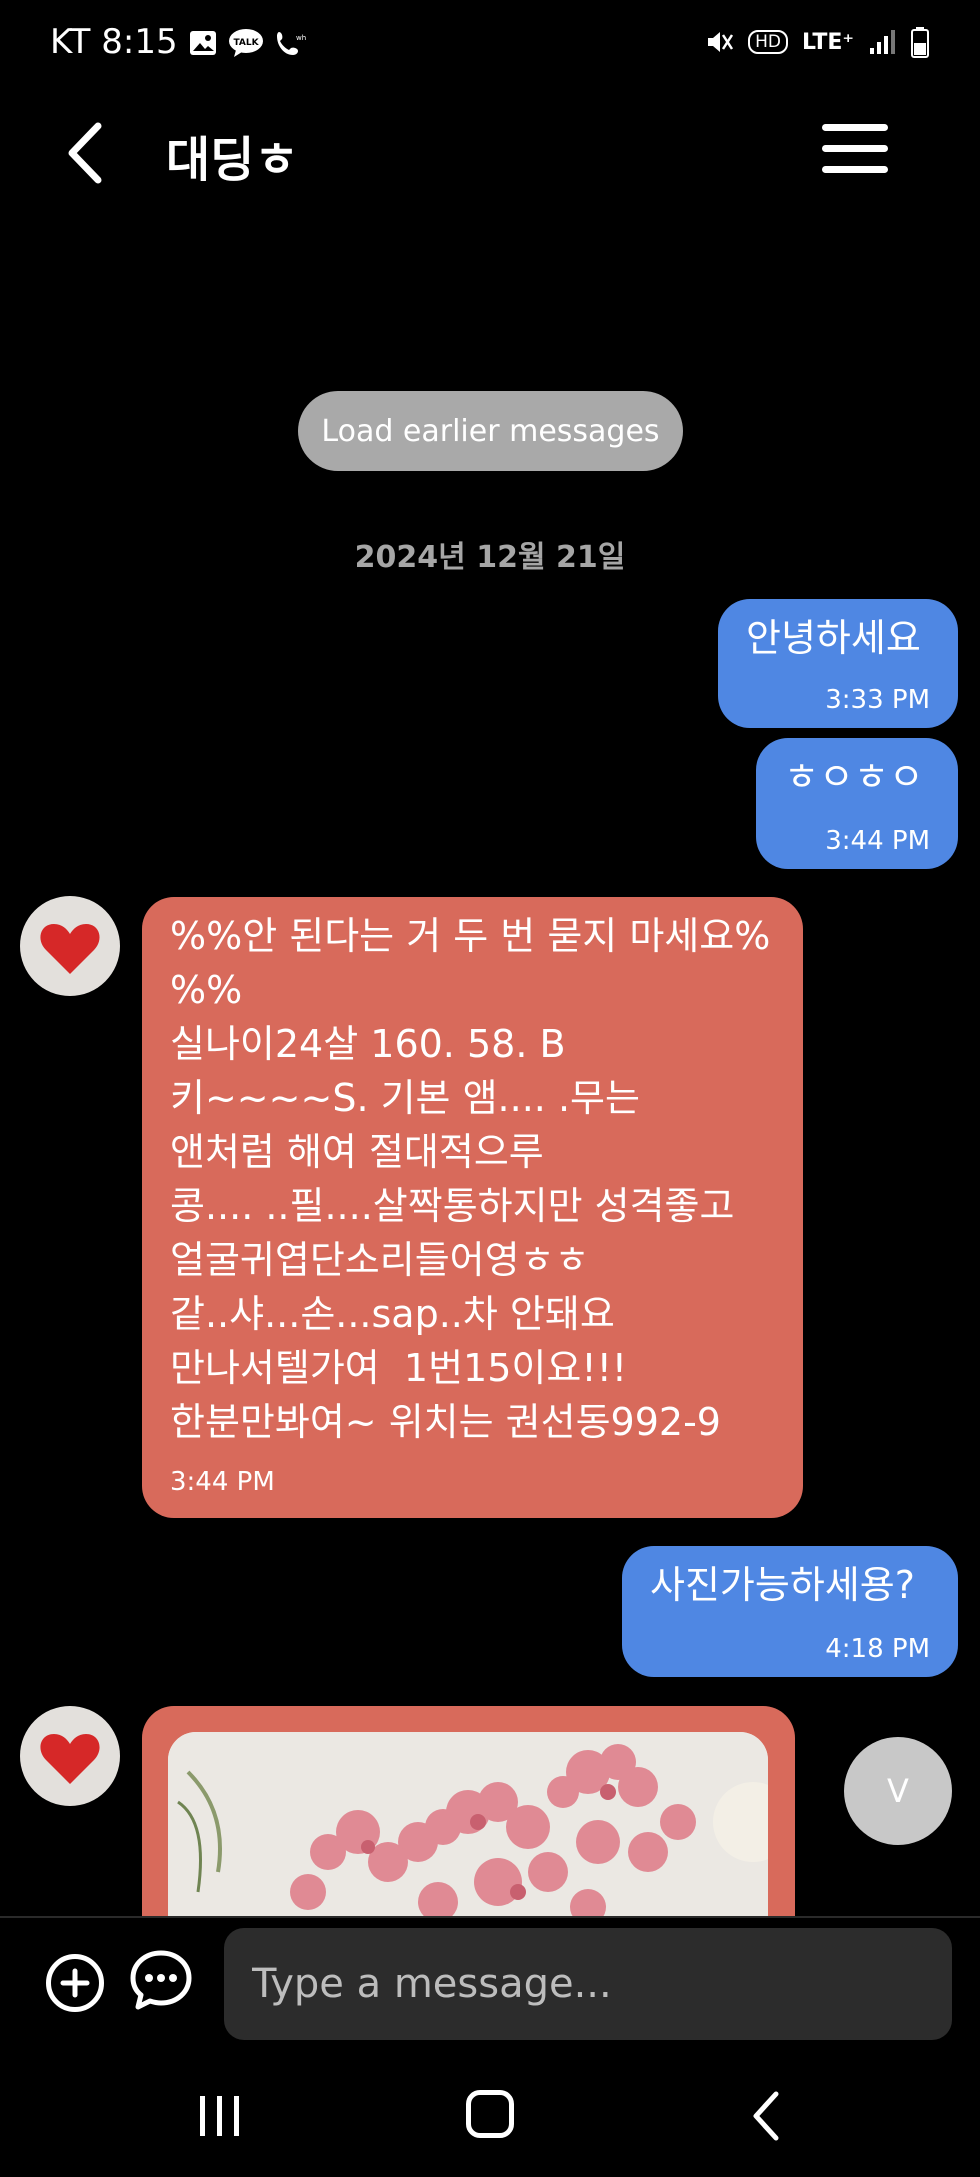  What do you see at coordinates (766, 2116) in the screenshot?
I see `nav-back-icon` at bounding box center [766, 2116].